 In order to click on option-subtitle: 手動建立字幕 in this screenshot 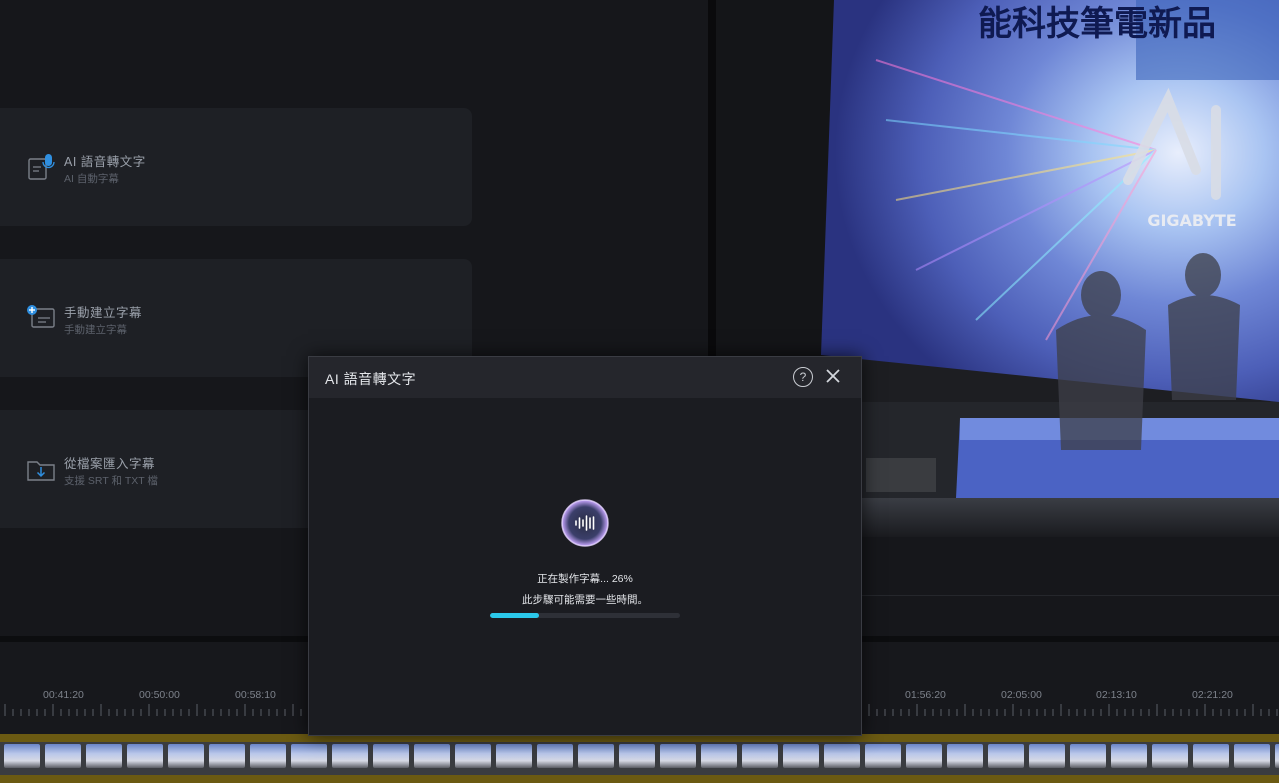, I will do `click(95, 330)`.